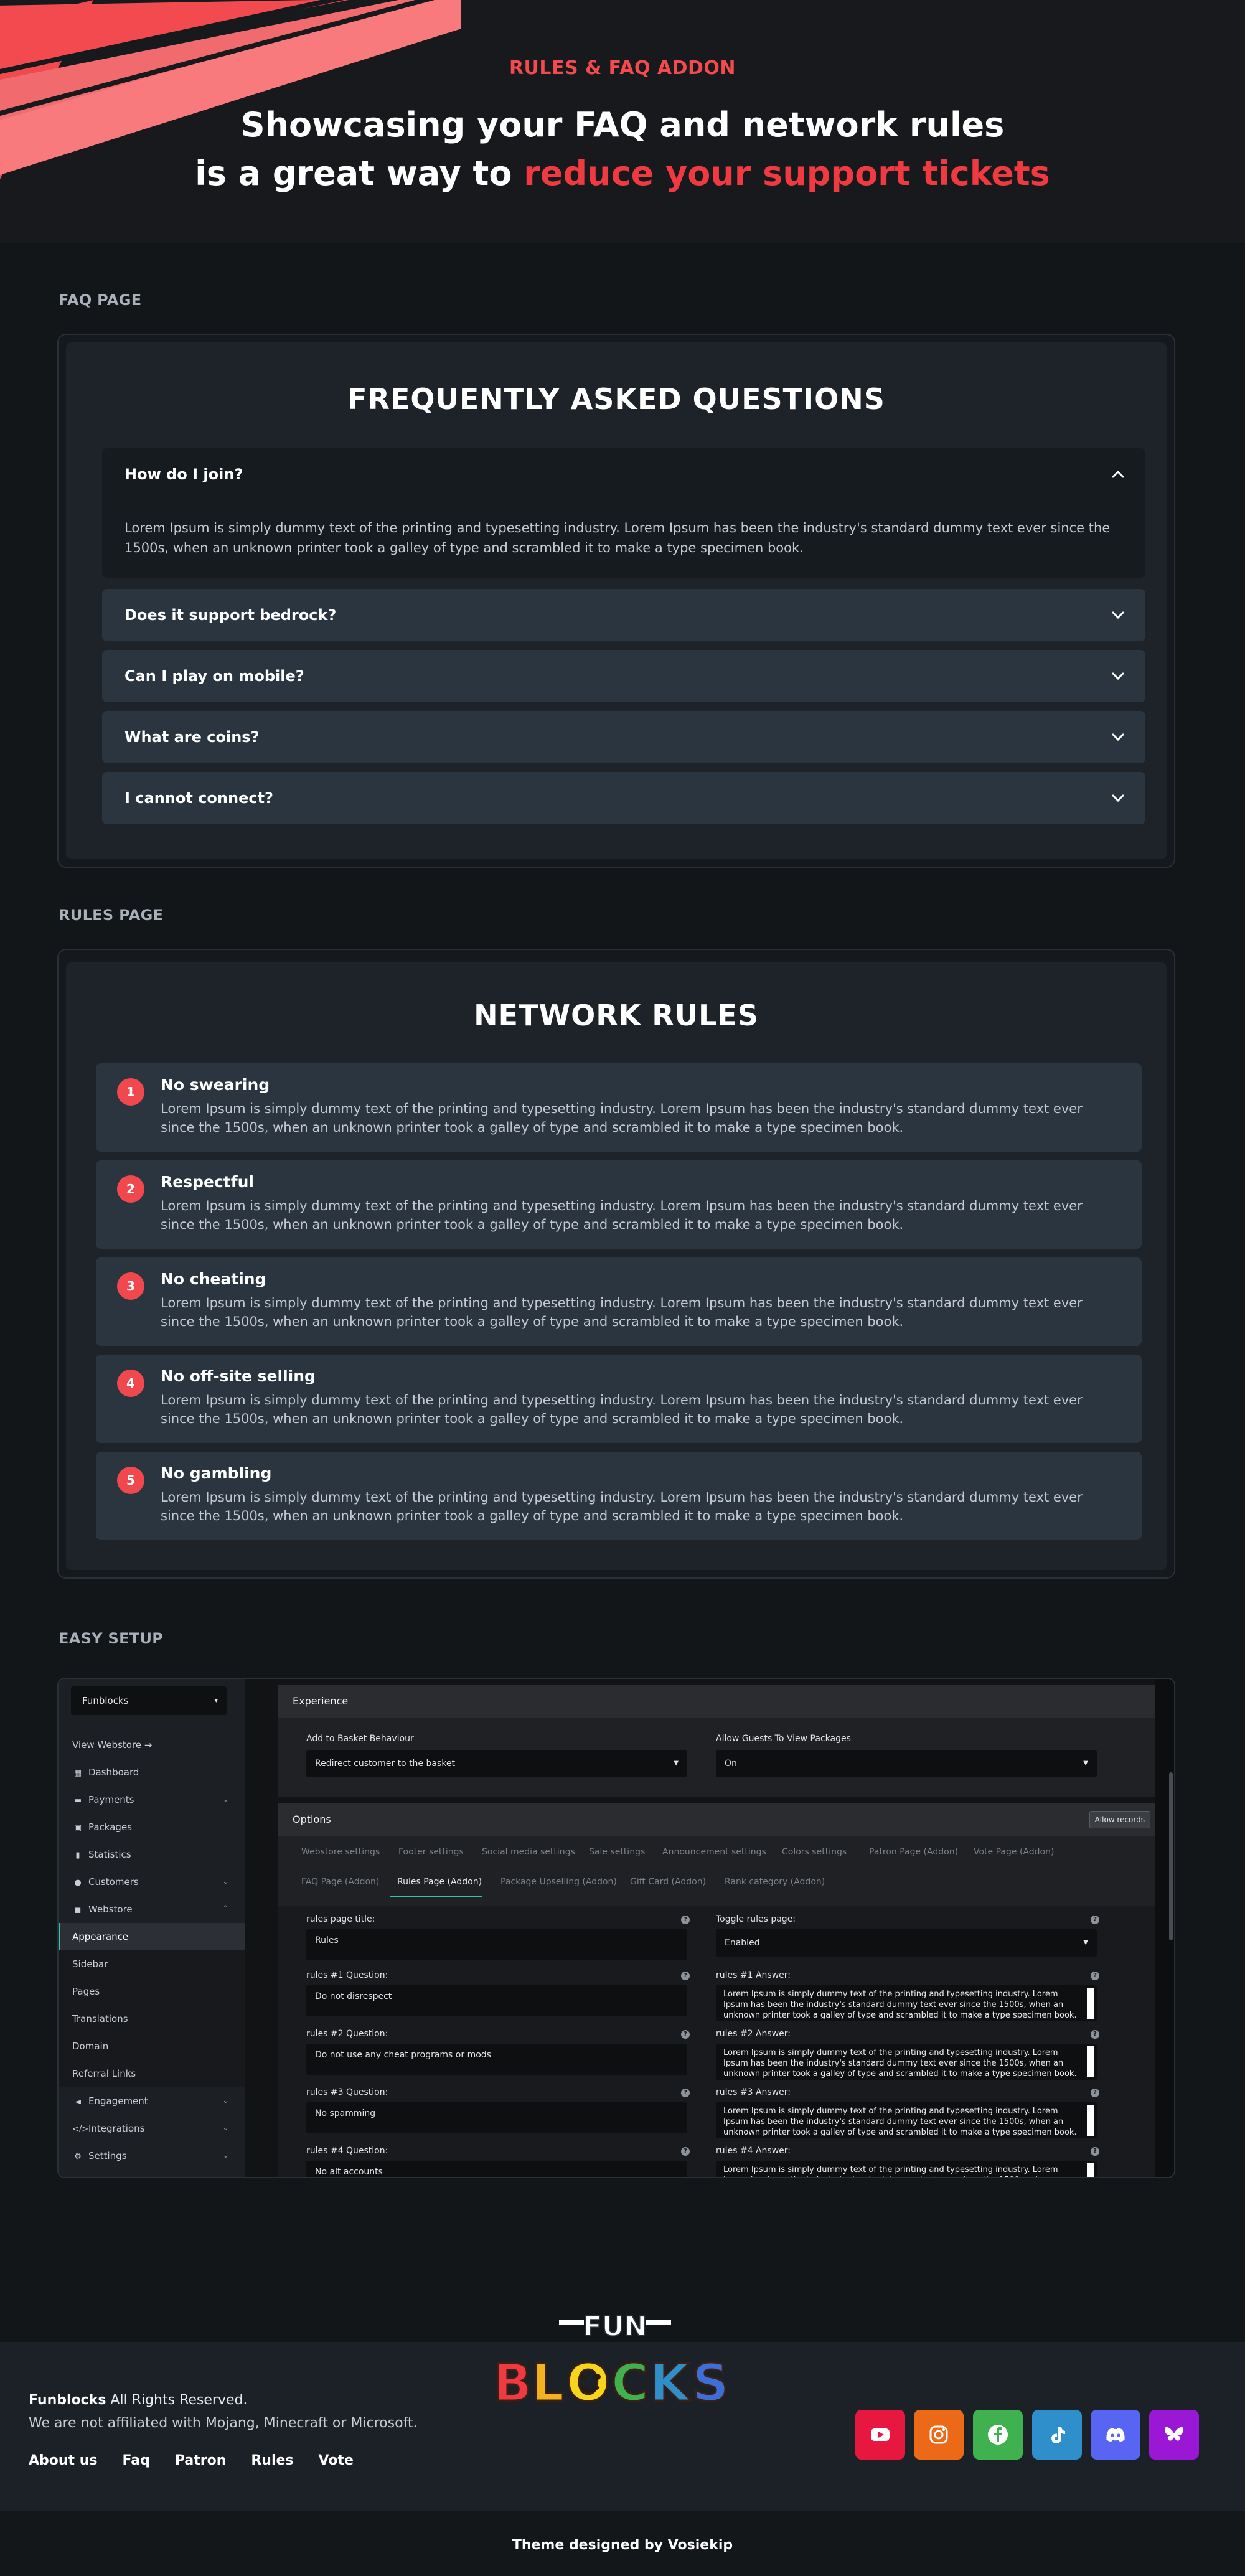 The height and width of the screenshot is (2576, 1245). I want to click on tab-sale-settings: Sale settings, so click(617, 1852).